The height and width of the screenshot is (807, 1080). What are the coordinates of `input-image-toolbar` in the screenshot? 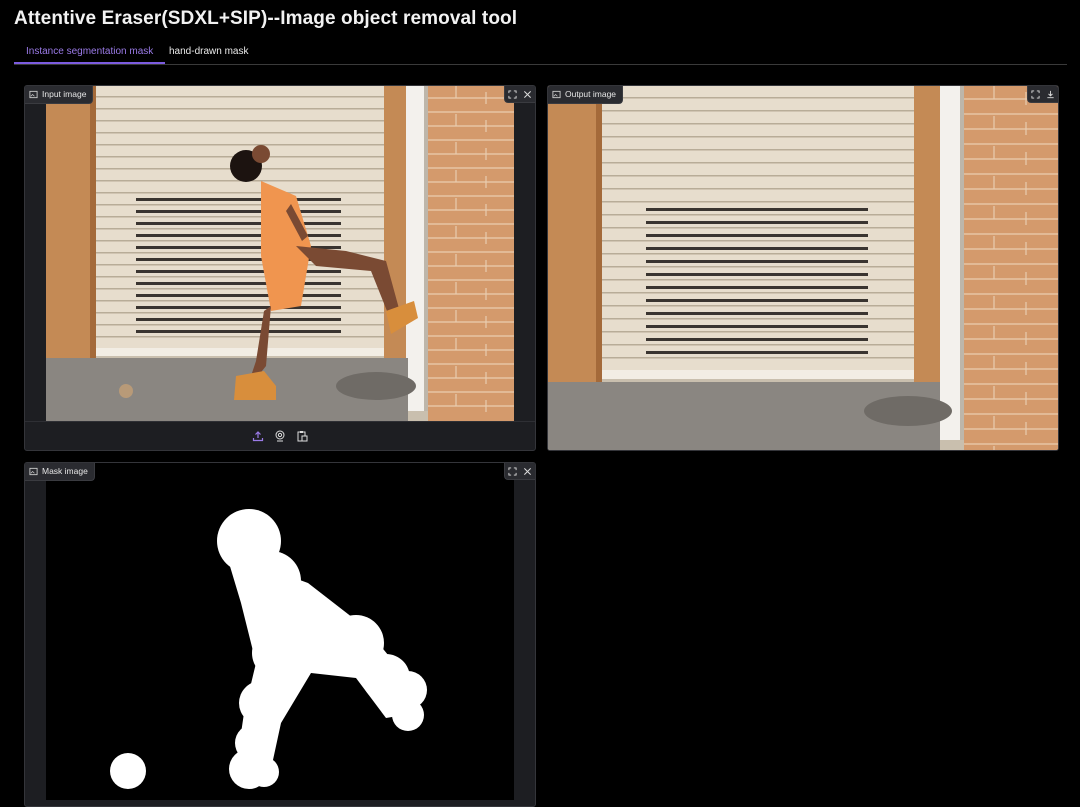 It's located at (280, 435).